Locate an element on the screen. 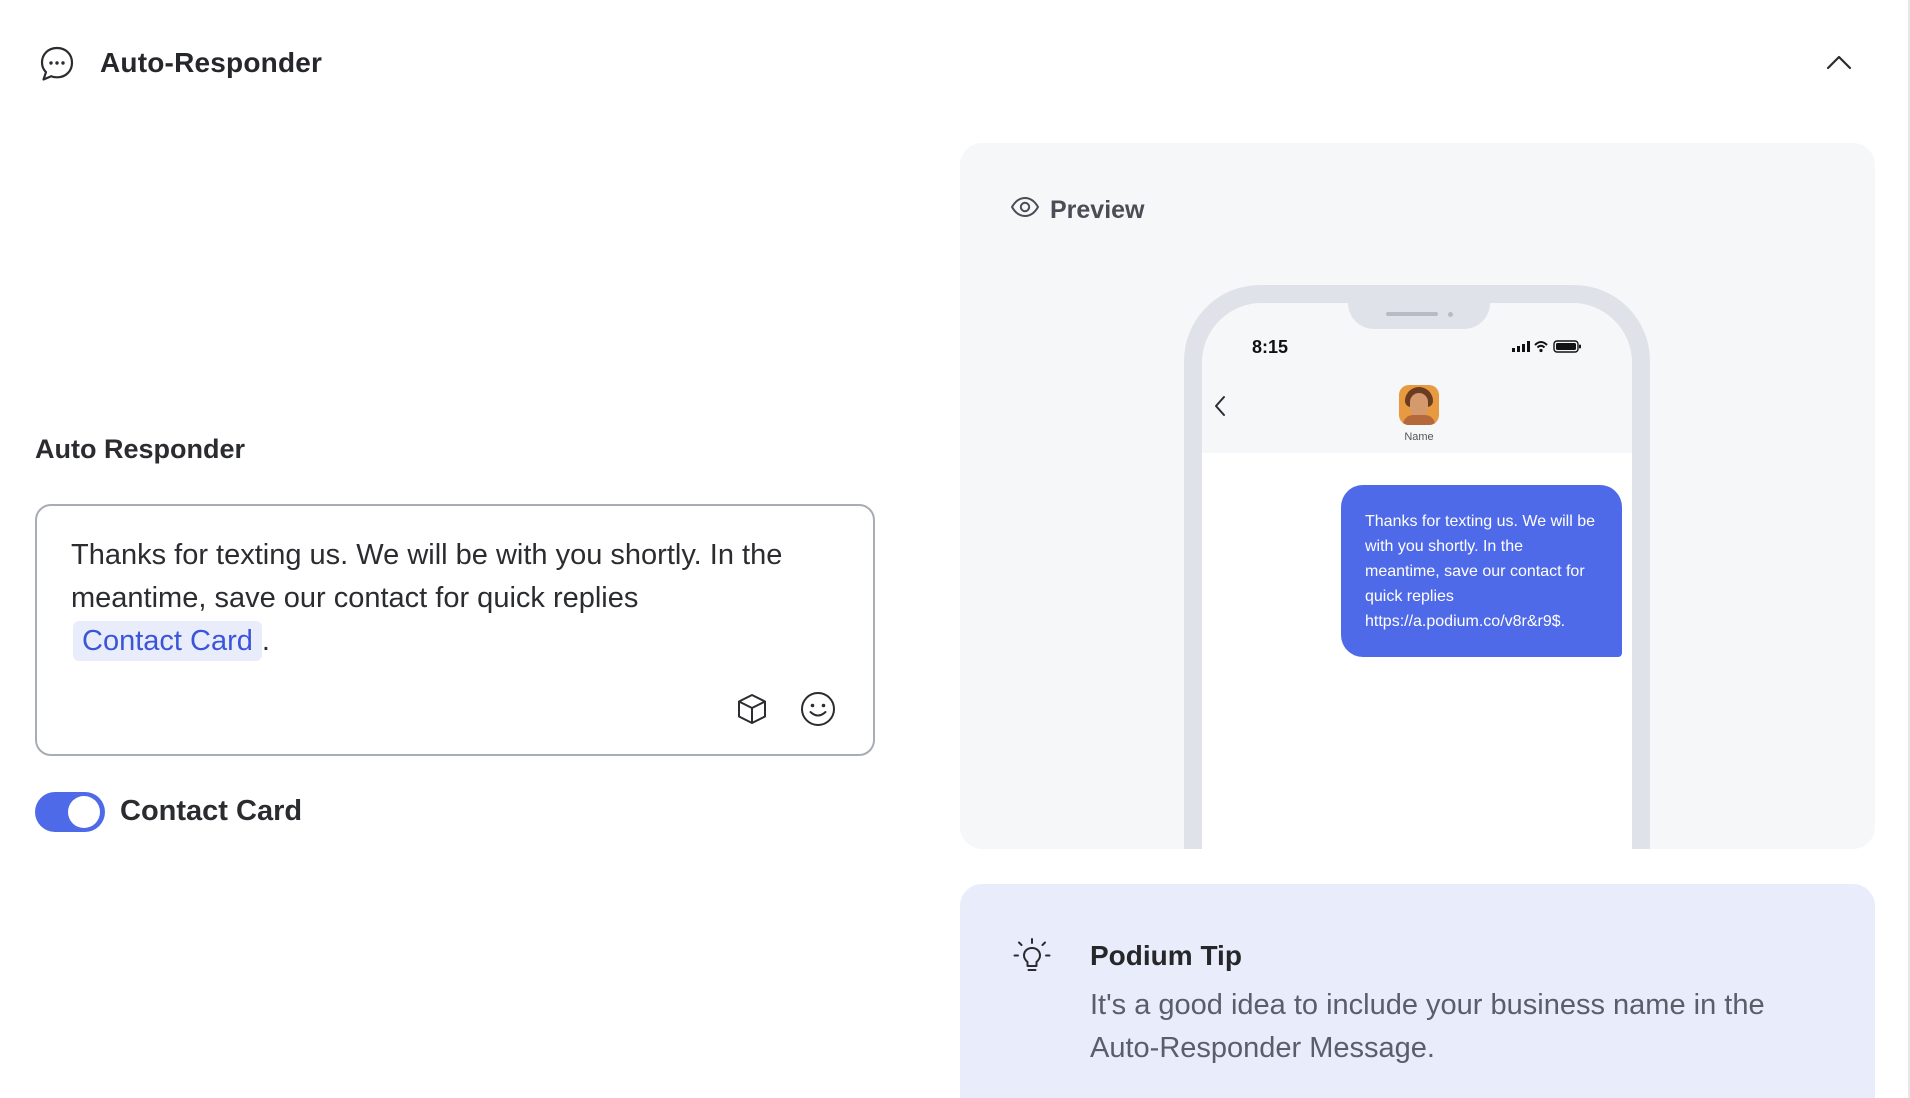 The width and height of the screenshot is (1910, 1098). status-time: 8:15 is located at coordinates (1270, 347).